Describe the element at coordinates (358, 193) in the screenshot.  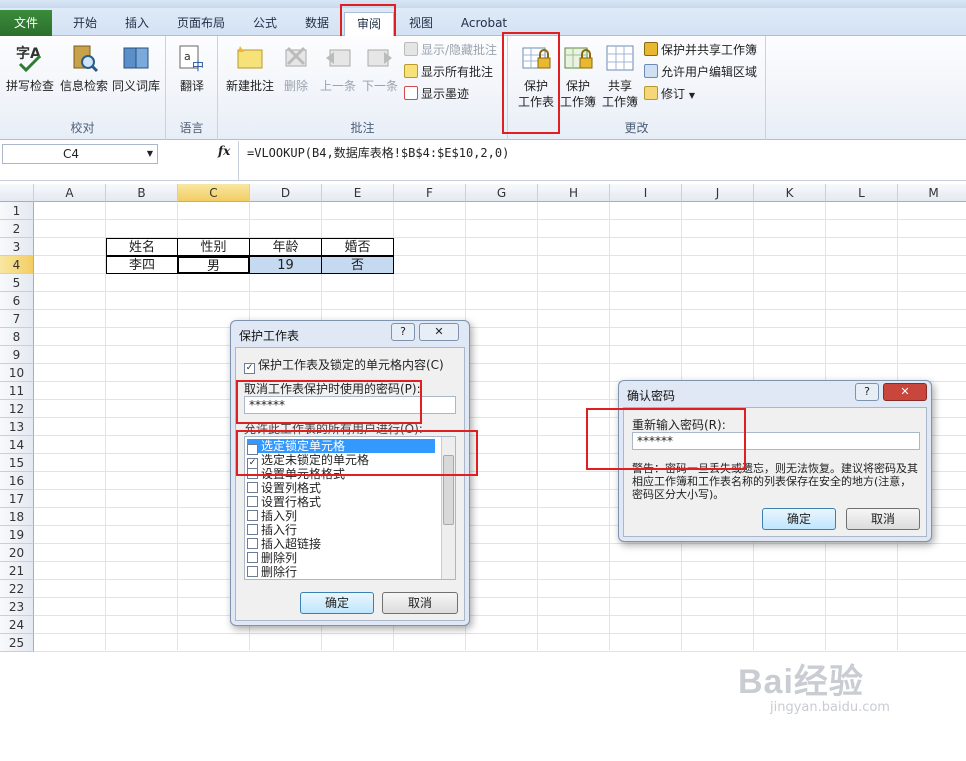
I see `column-header-e: E` at that location.